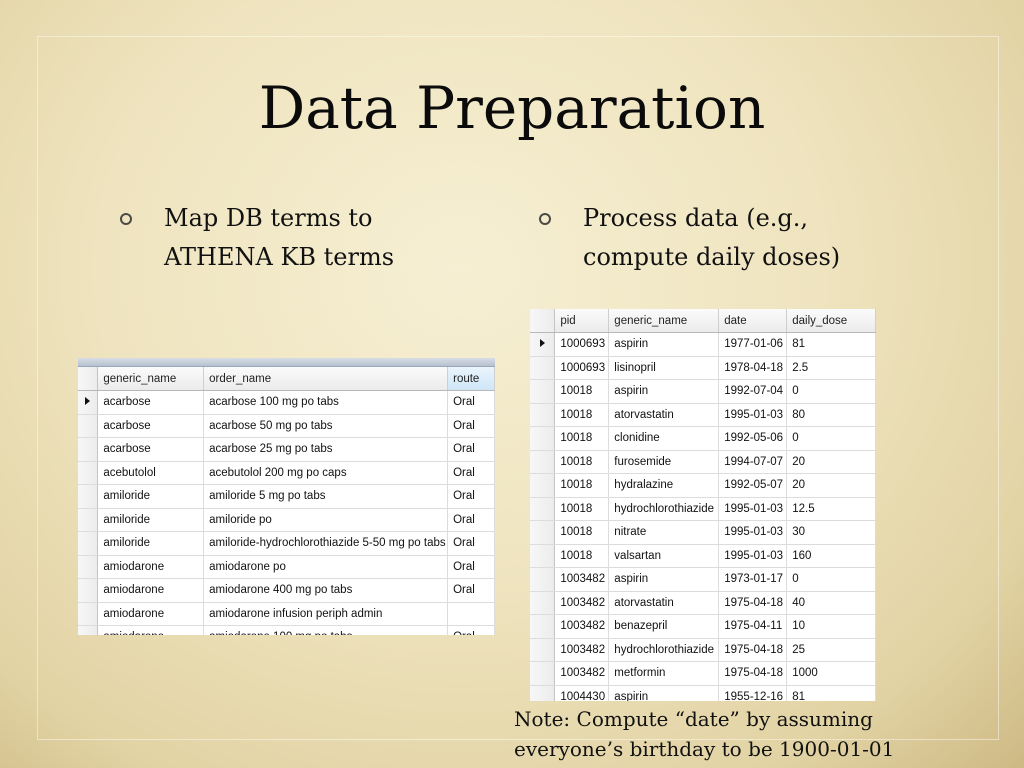  What do you see at coordinates (753, 673) in the screenshot?
I see `table-cell: 1975-04-18` at bounding box center [753, 673].